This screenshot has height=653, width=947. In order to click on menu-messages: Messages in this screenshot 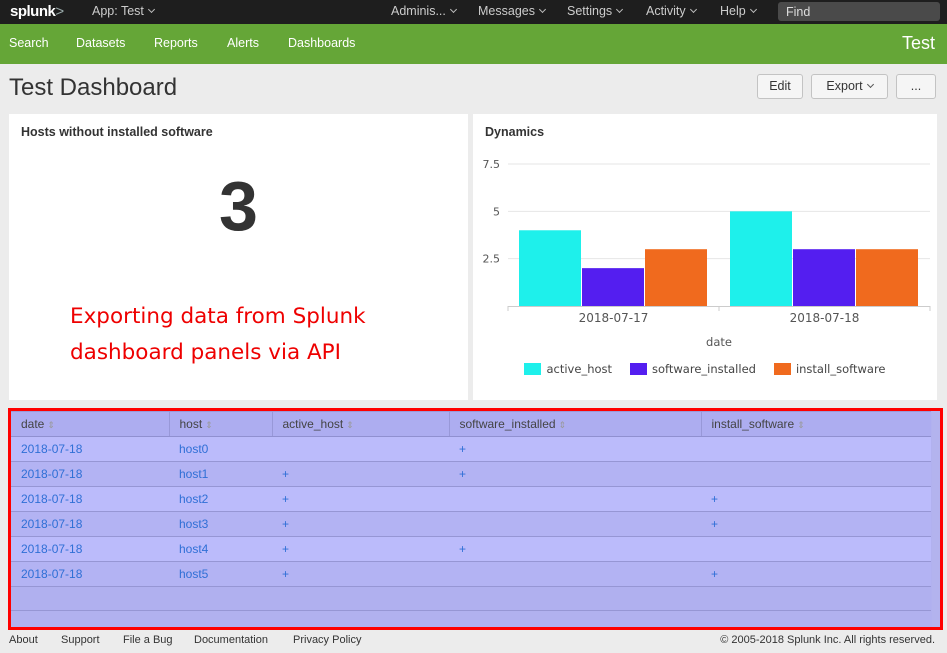, I will do `click(512, 11)`.